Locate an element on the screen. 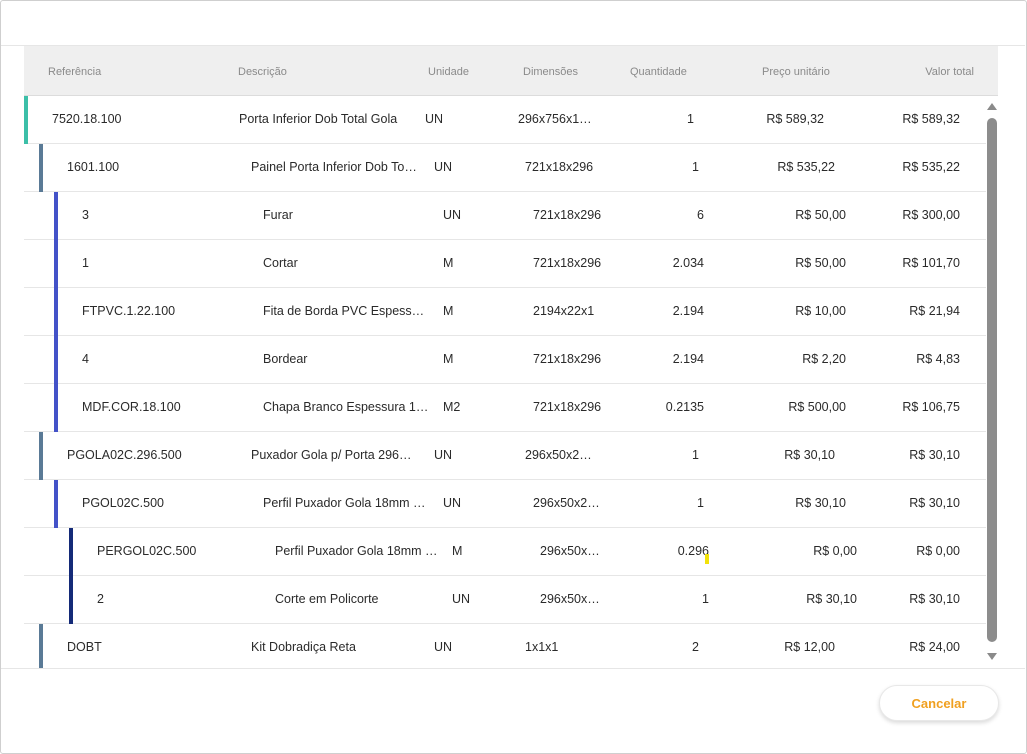 This screenshot has width=1027, height=754. cell-preco-unitario: R$ 500,00 is located at coordinates (817, 407).